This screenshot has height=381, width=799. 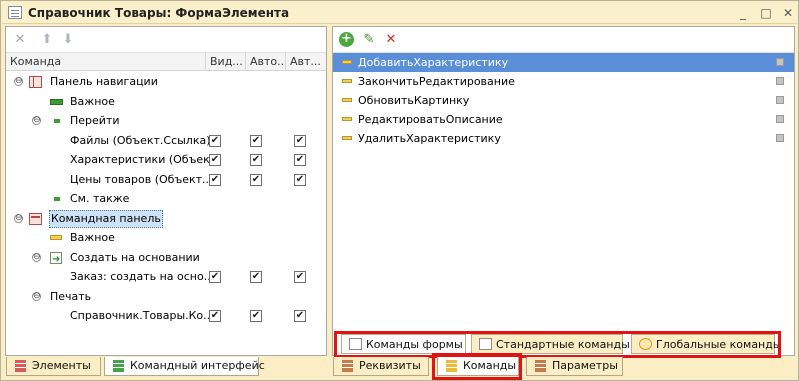 What do you see at coordinates (390, 365) in the screenshot?
I see `tab-label: Реквизиты` at bounding box center [390, 365].